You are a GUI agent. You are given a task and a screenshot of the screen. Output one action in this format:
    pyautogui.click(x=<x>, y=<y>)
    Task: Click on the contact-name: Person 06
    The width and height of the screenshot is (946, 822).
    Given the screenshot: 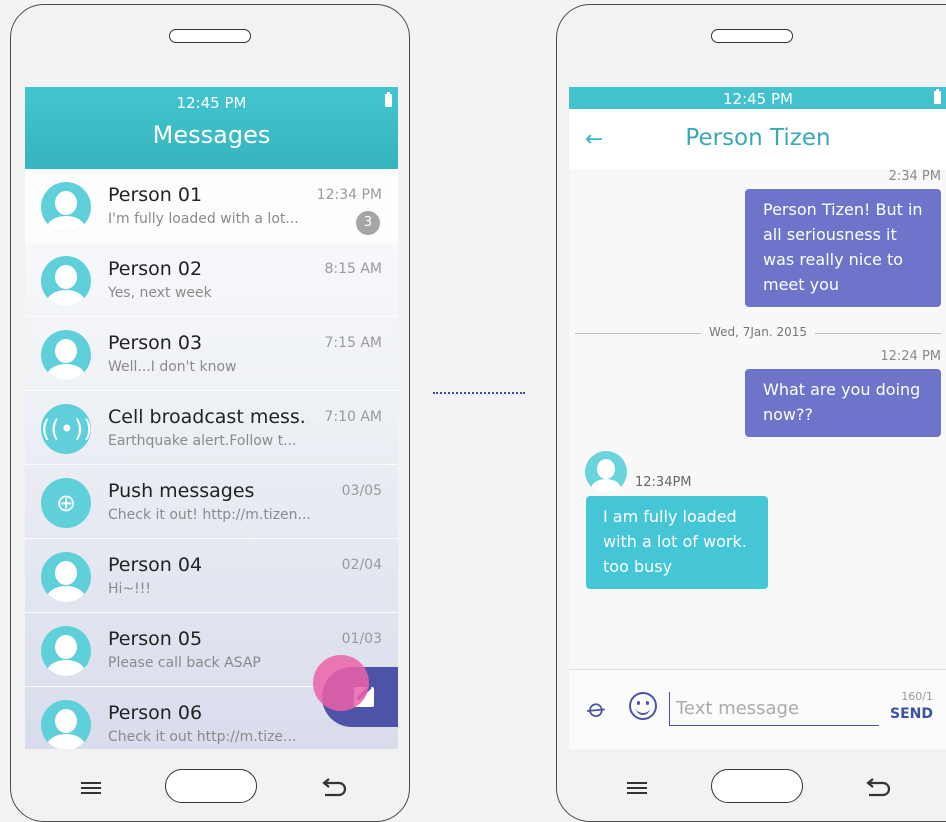 What is the action you would take?
    pyautogui.click(x=155, y=713)
    